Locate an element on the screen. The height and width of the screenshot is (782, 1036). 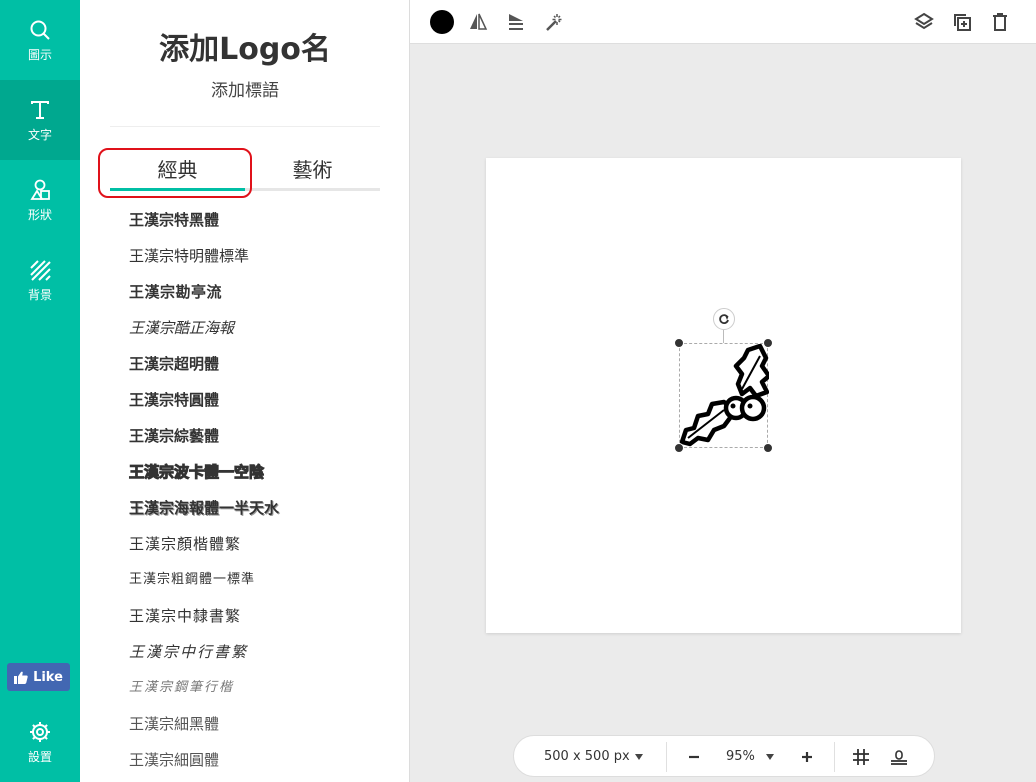
resize-handle-top-left is located at coordinates (679, 343).